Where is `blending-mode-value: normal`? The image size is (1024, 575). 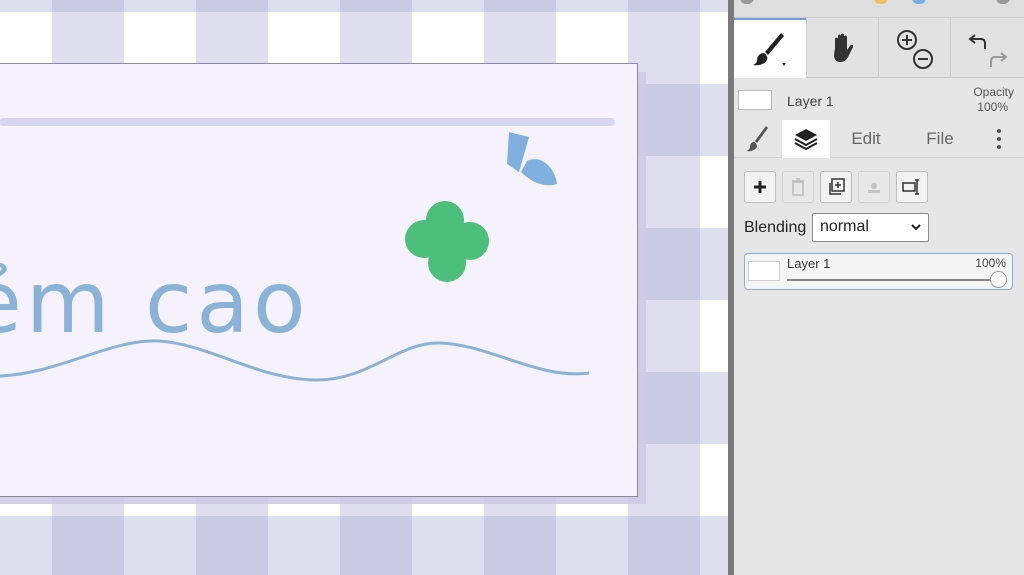 blending-mode-value: normal is located at coordinates (844, 226).